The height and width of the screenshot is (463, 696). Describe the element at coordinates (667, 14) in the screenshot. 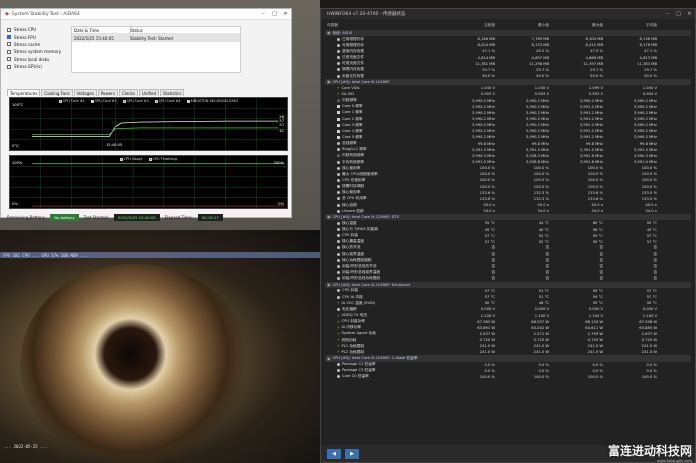

I see `hw-minimize-icon: –` at that location.